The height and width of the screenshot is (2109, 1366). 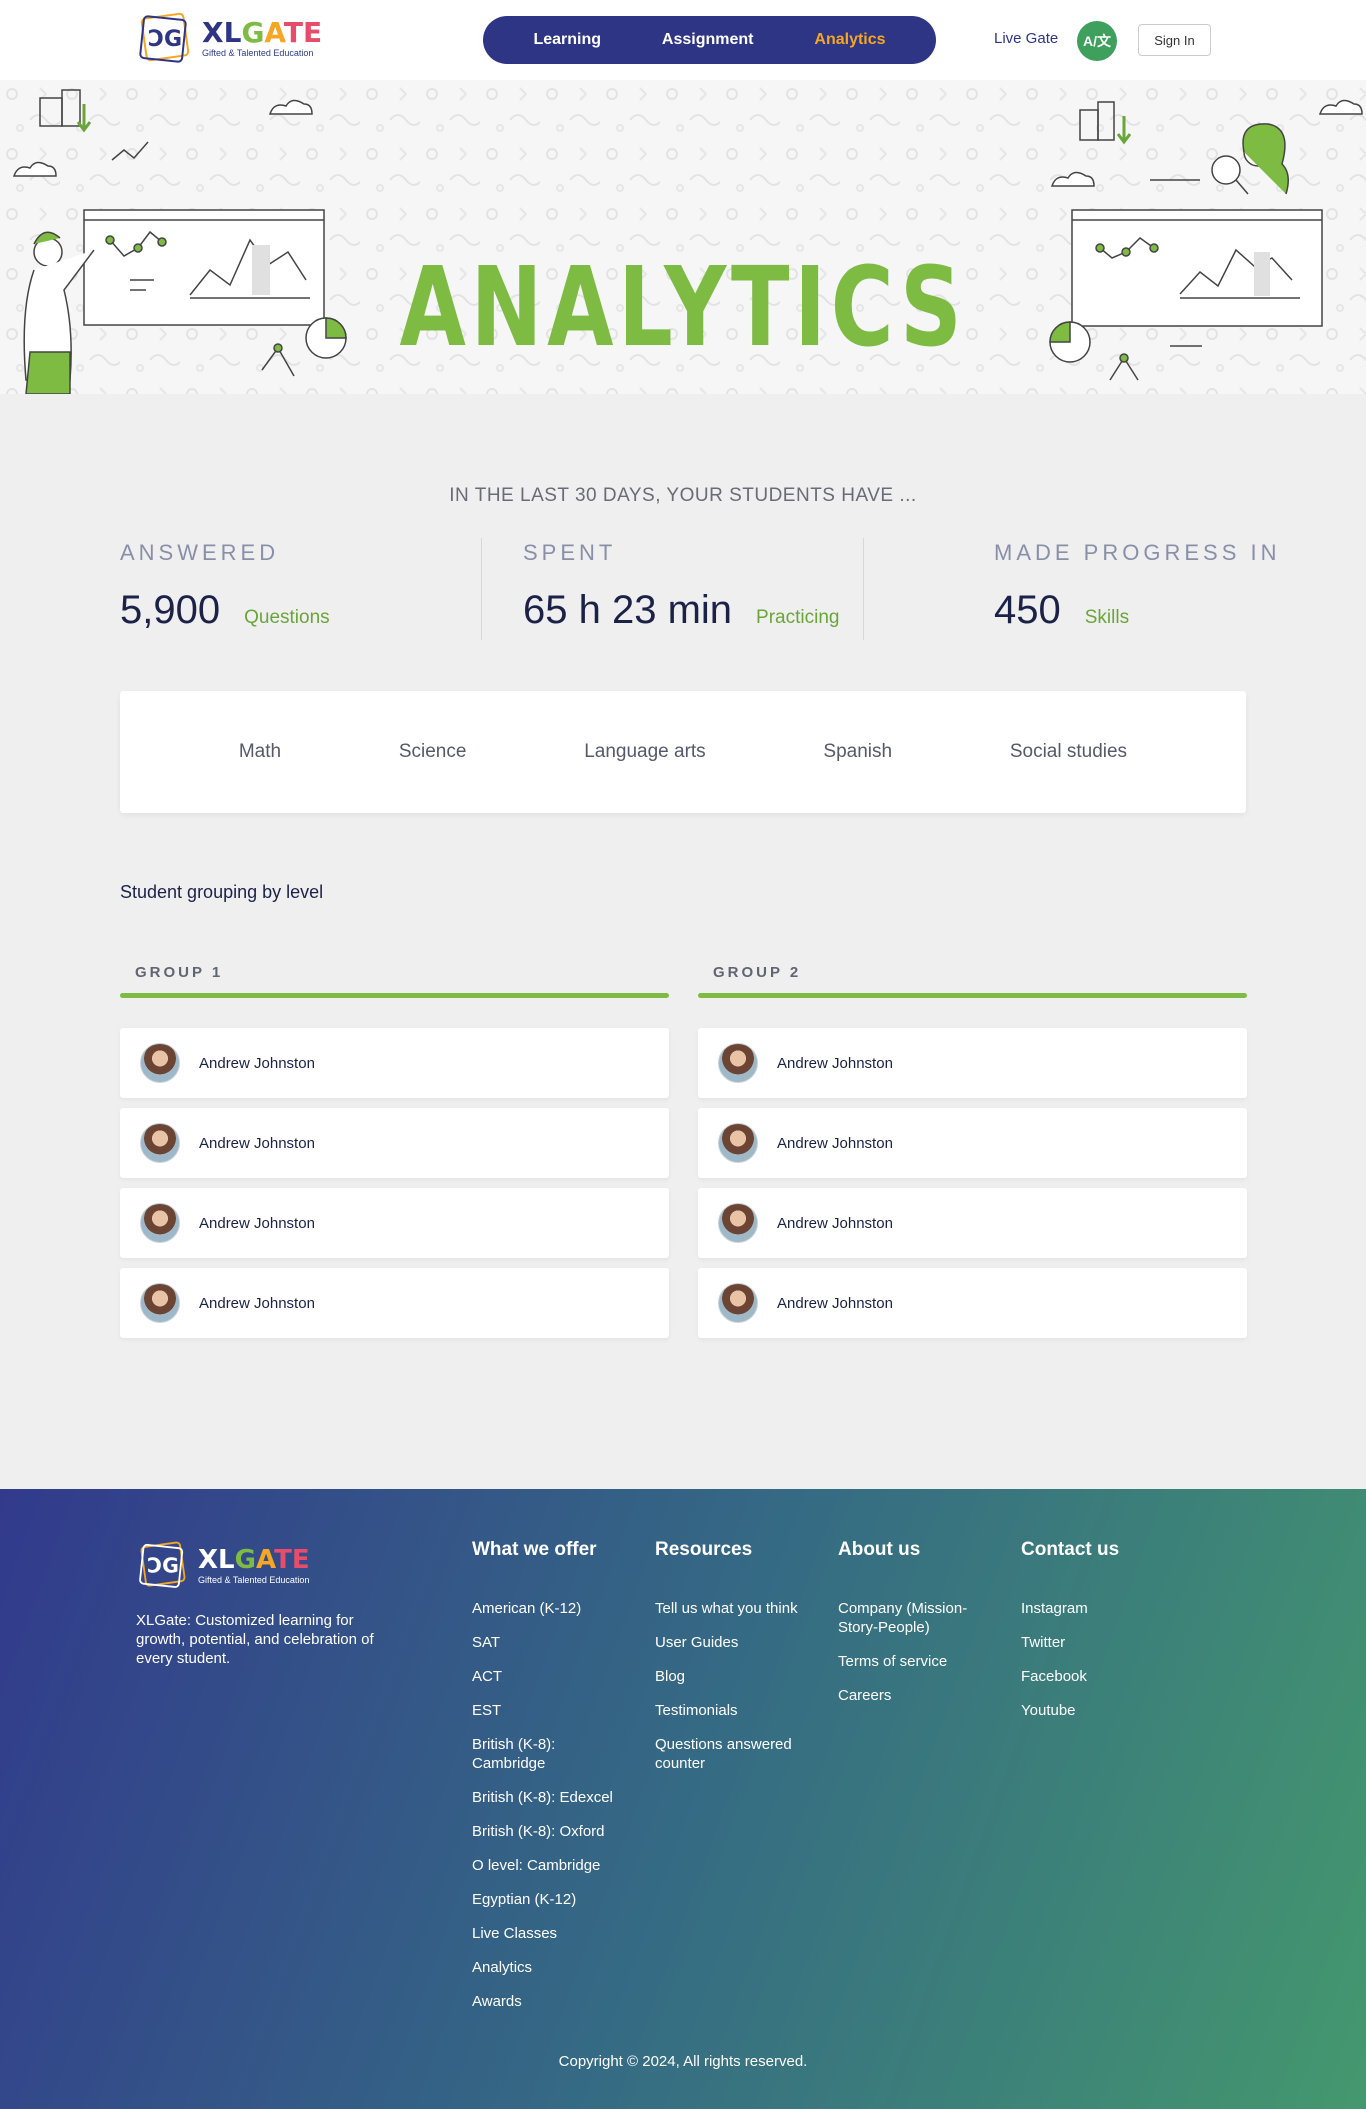 I want to click on footer-link: British (K-8): Oxford, so click(x=542, y=1831).